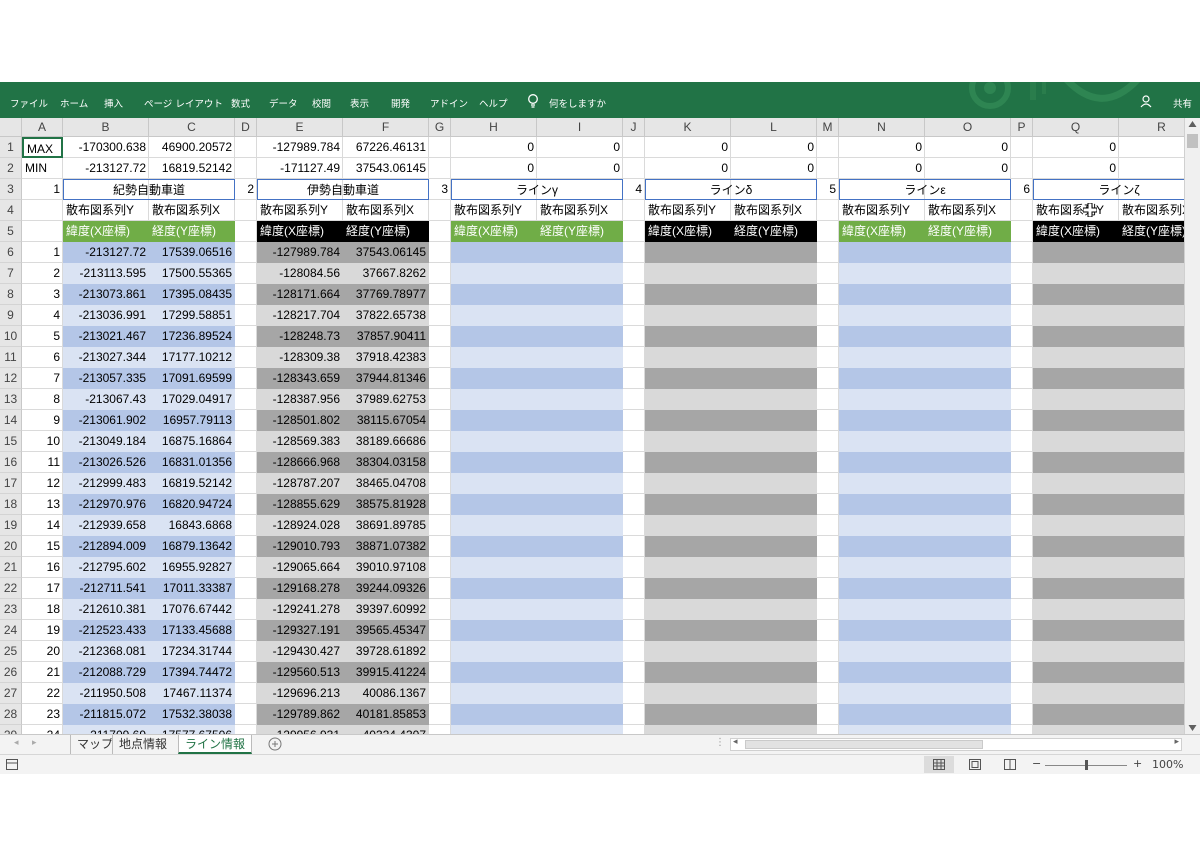 The width and height of the screenshot is (1200, 857). What do you see at coordinates (386, 609) in the screenshot?
I see `longitude-value: 39397.60992` at bounding box center [386, 609].